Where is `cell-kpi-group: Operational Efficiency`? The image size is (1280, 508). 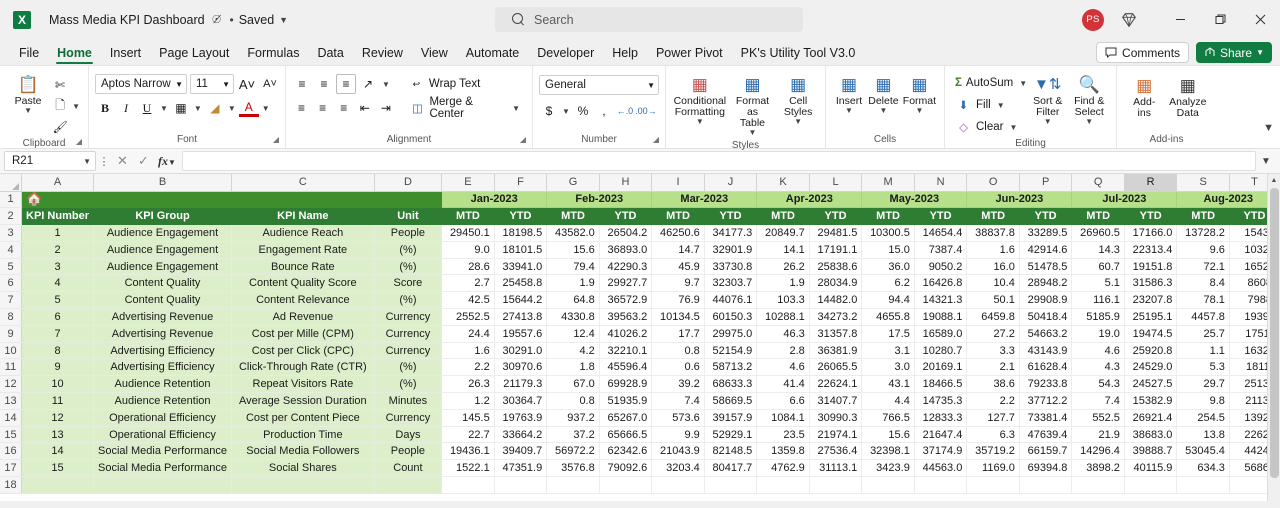 cell-kpi-group: Operational Efficiency is located at coordinates (163, 418).